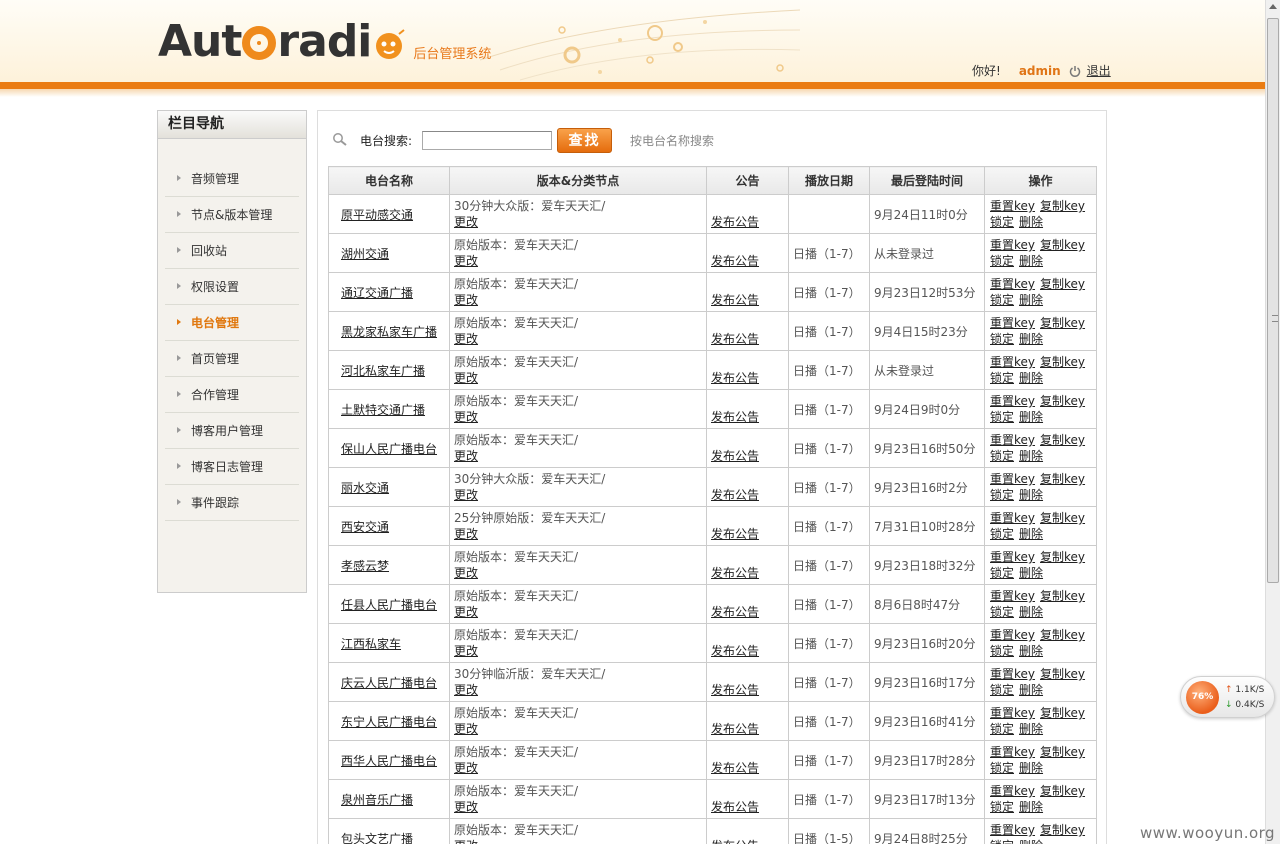 This screenshot has height=844, width=1280. Describe the element at coordinates (383, 371) in the screenshot. I see `station-name-link: 河北私家车广播` at that location.